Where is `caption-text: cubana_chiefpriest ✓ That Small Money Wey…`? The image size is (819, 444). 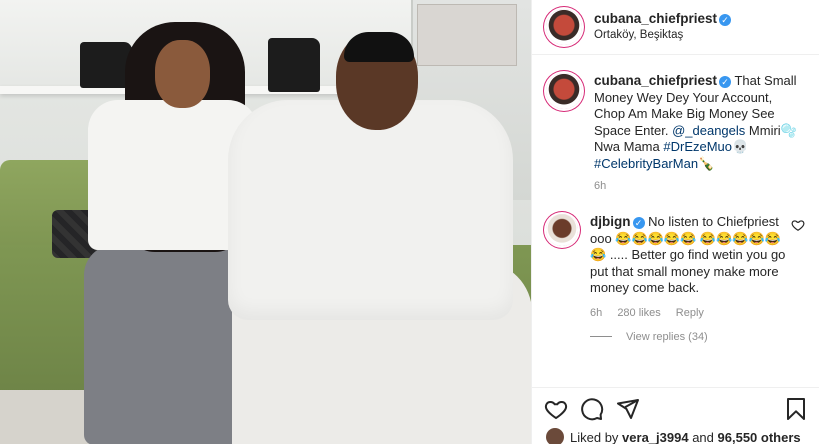 caption-text: cubana_chiefpriest ✓ That Small Money Wey… is located at coordinates (699, 122).